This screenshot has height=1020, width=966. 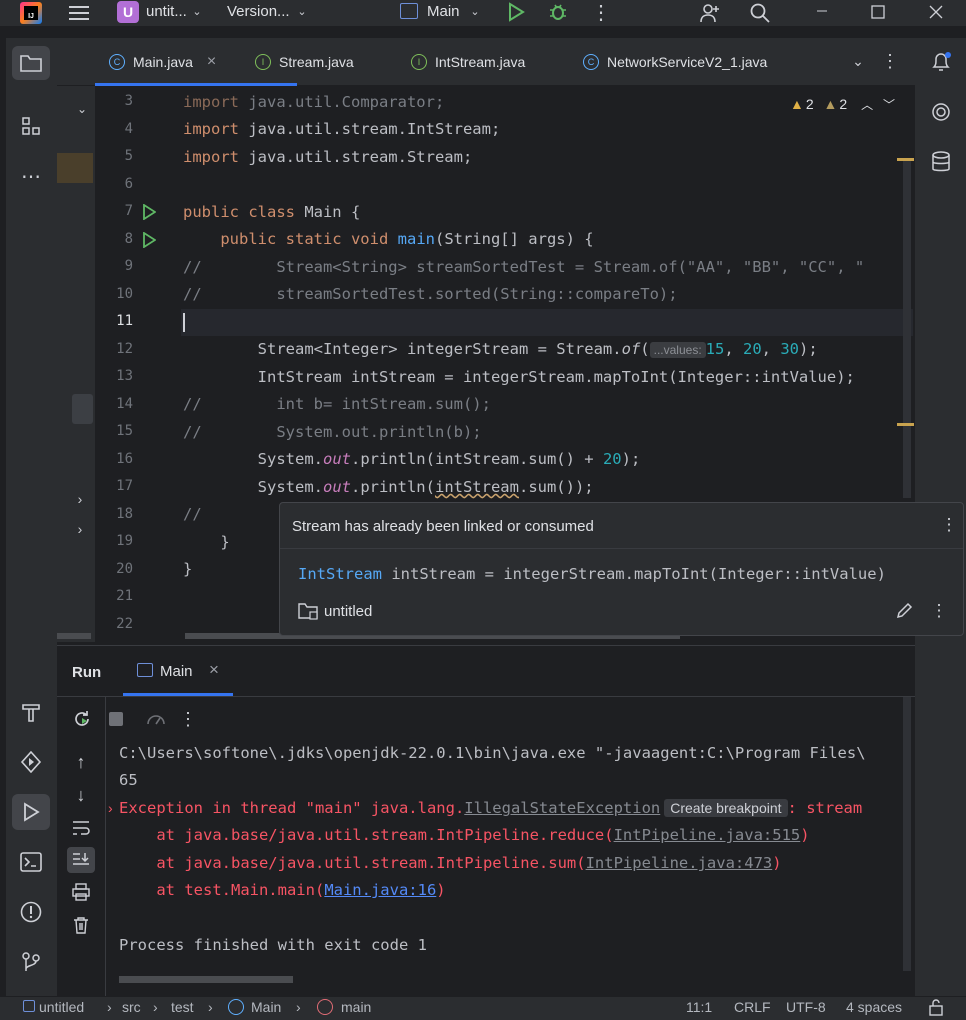 I want to click on maximize-icon, so click(x=878, y=12).